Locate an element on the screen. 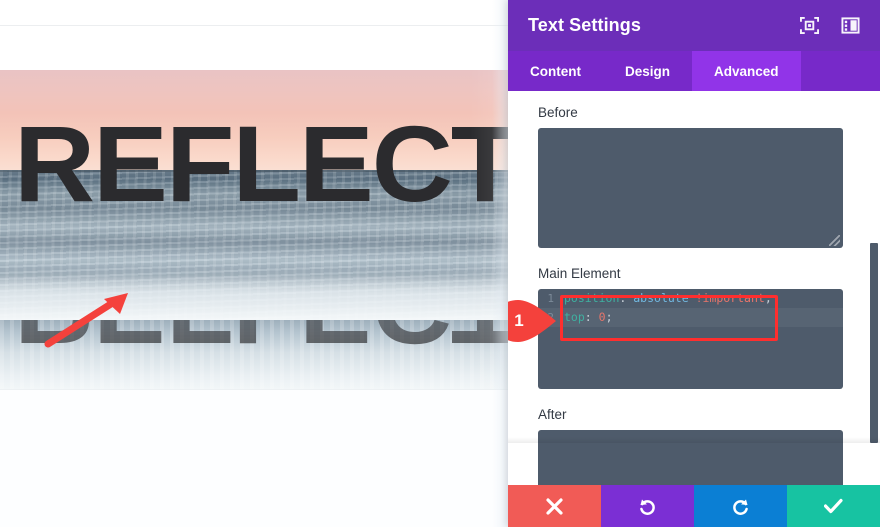  tab-advanced: Advanced is located at coordinates (746, 71).